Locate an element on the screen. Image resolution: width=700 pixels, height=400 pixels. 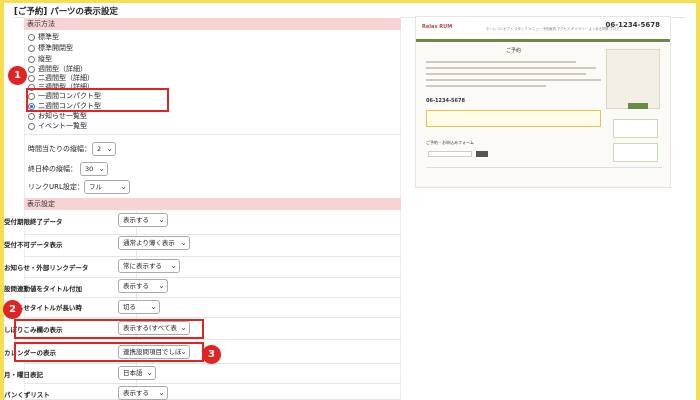
preview-phone-inline: 06-1234-5678 is located at coordinates (445, 101).